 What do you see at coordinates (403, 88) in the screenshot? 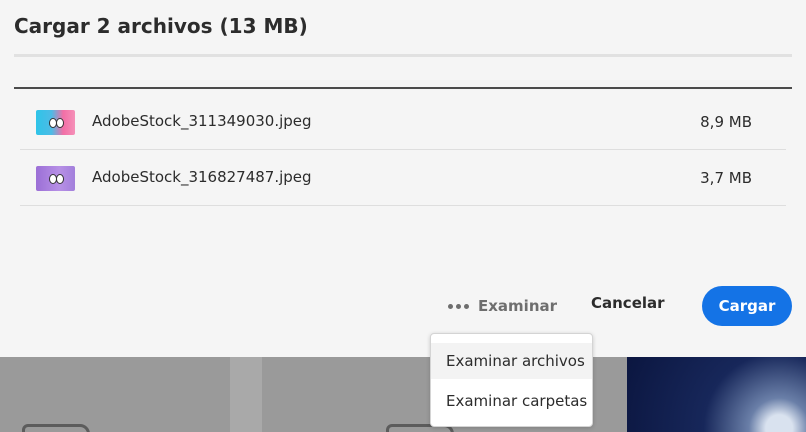
I see `list-divider` at bounding box center [403, 88].